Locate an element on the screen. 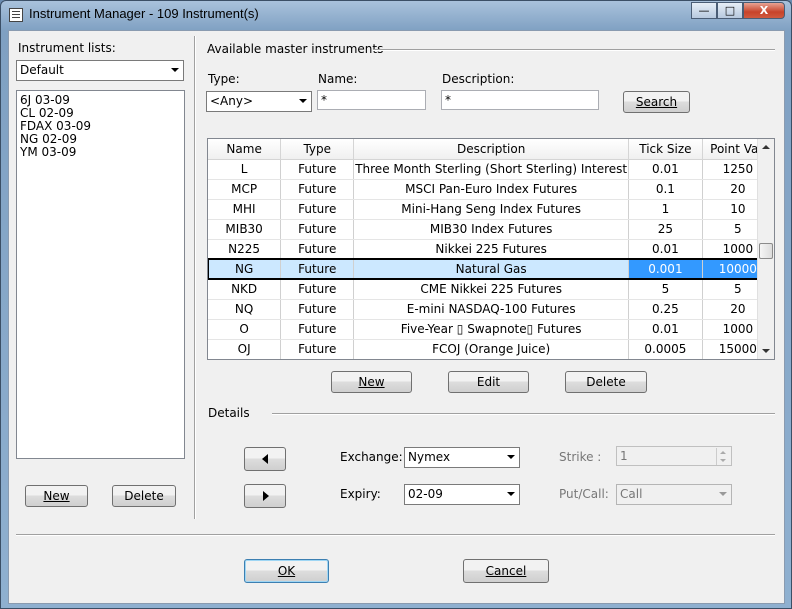 This screenshot has width=792, height=609. ok-button: OK is located at coordinates (286, 571).